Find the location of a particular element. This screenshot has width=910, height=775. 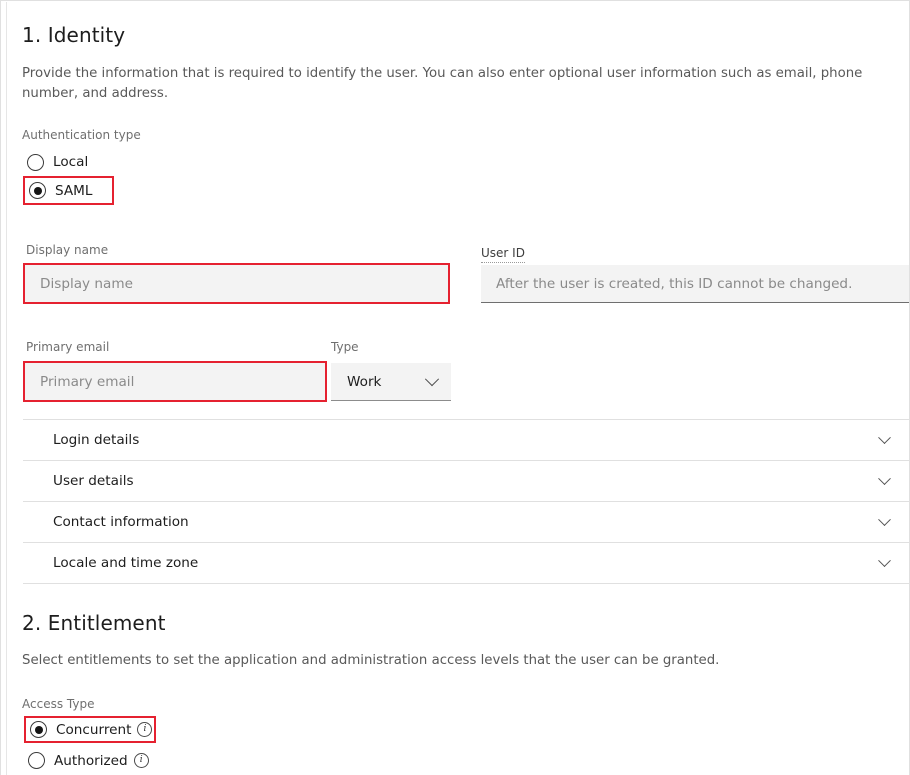

accordion-row-user-details: User details is located at coordinates (466, 481).